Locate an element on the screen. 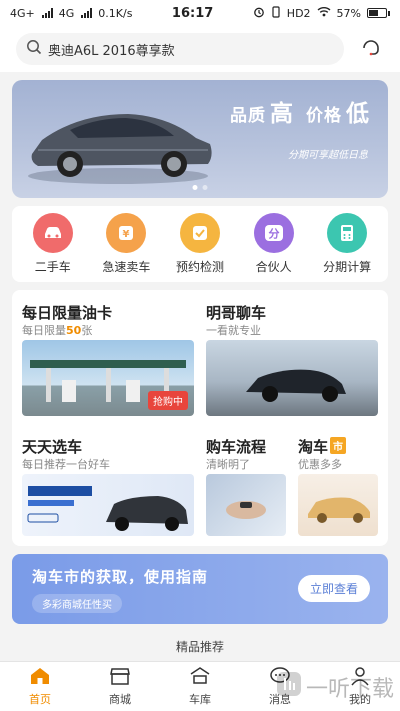 The width and height of the screenshot is (400, 711). hd-label: HD2 is located at coordinates (298, 13).